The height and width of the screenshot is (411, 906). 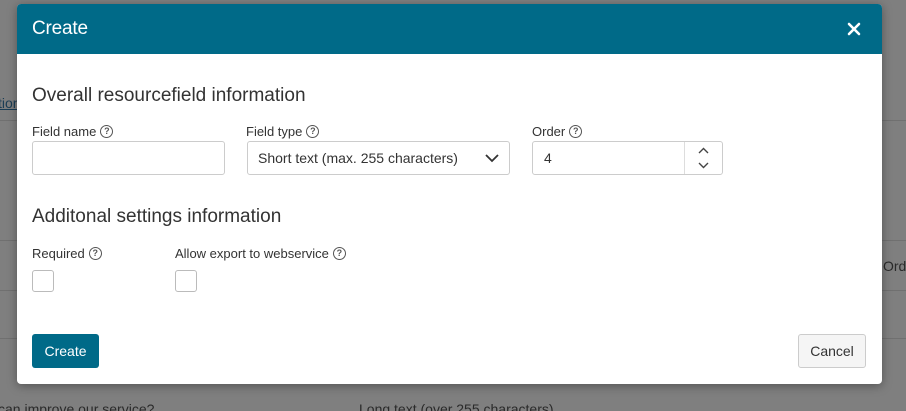 I want to click on order-label: Order ?, so click(x=557, y=131).